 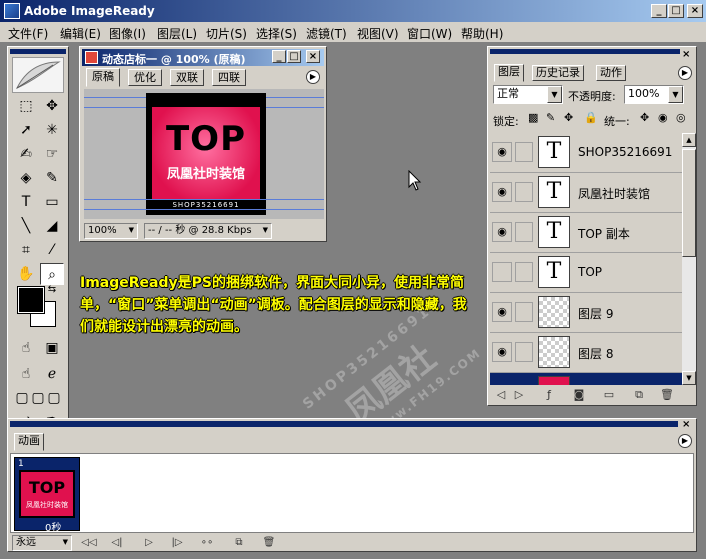 What do you see at coordinates (586, 153) in the screenshot?
I see `layer-row: ◉ T SHOP35216691` at bounding box center [586, 153].